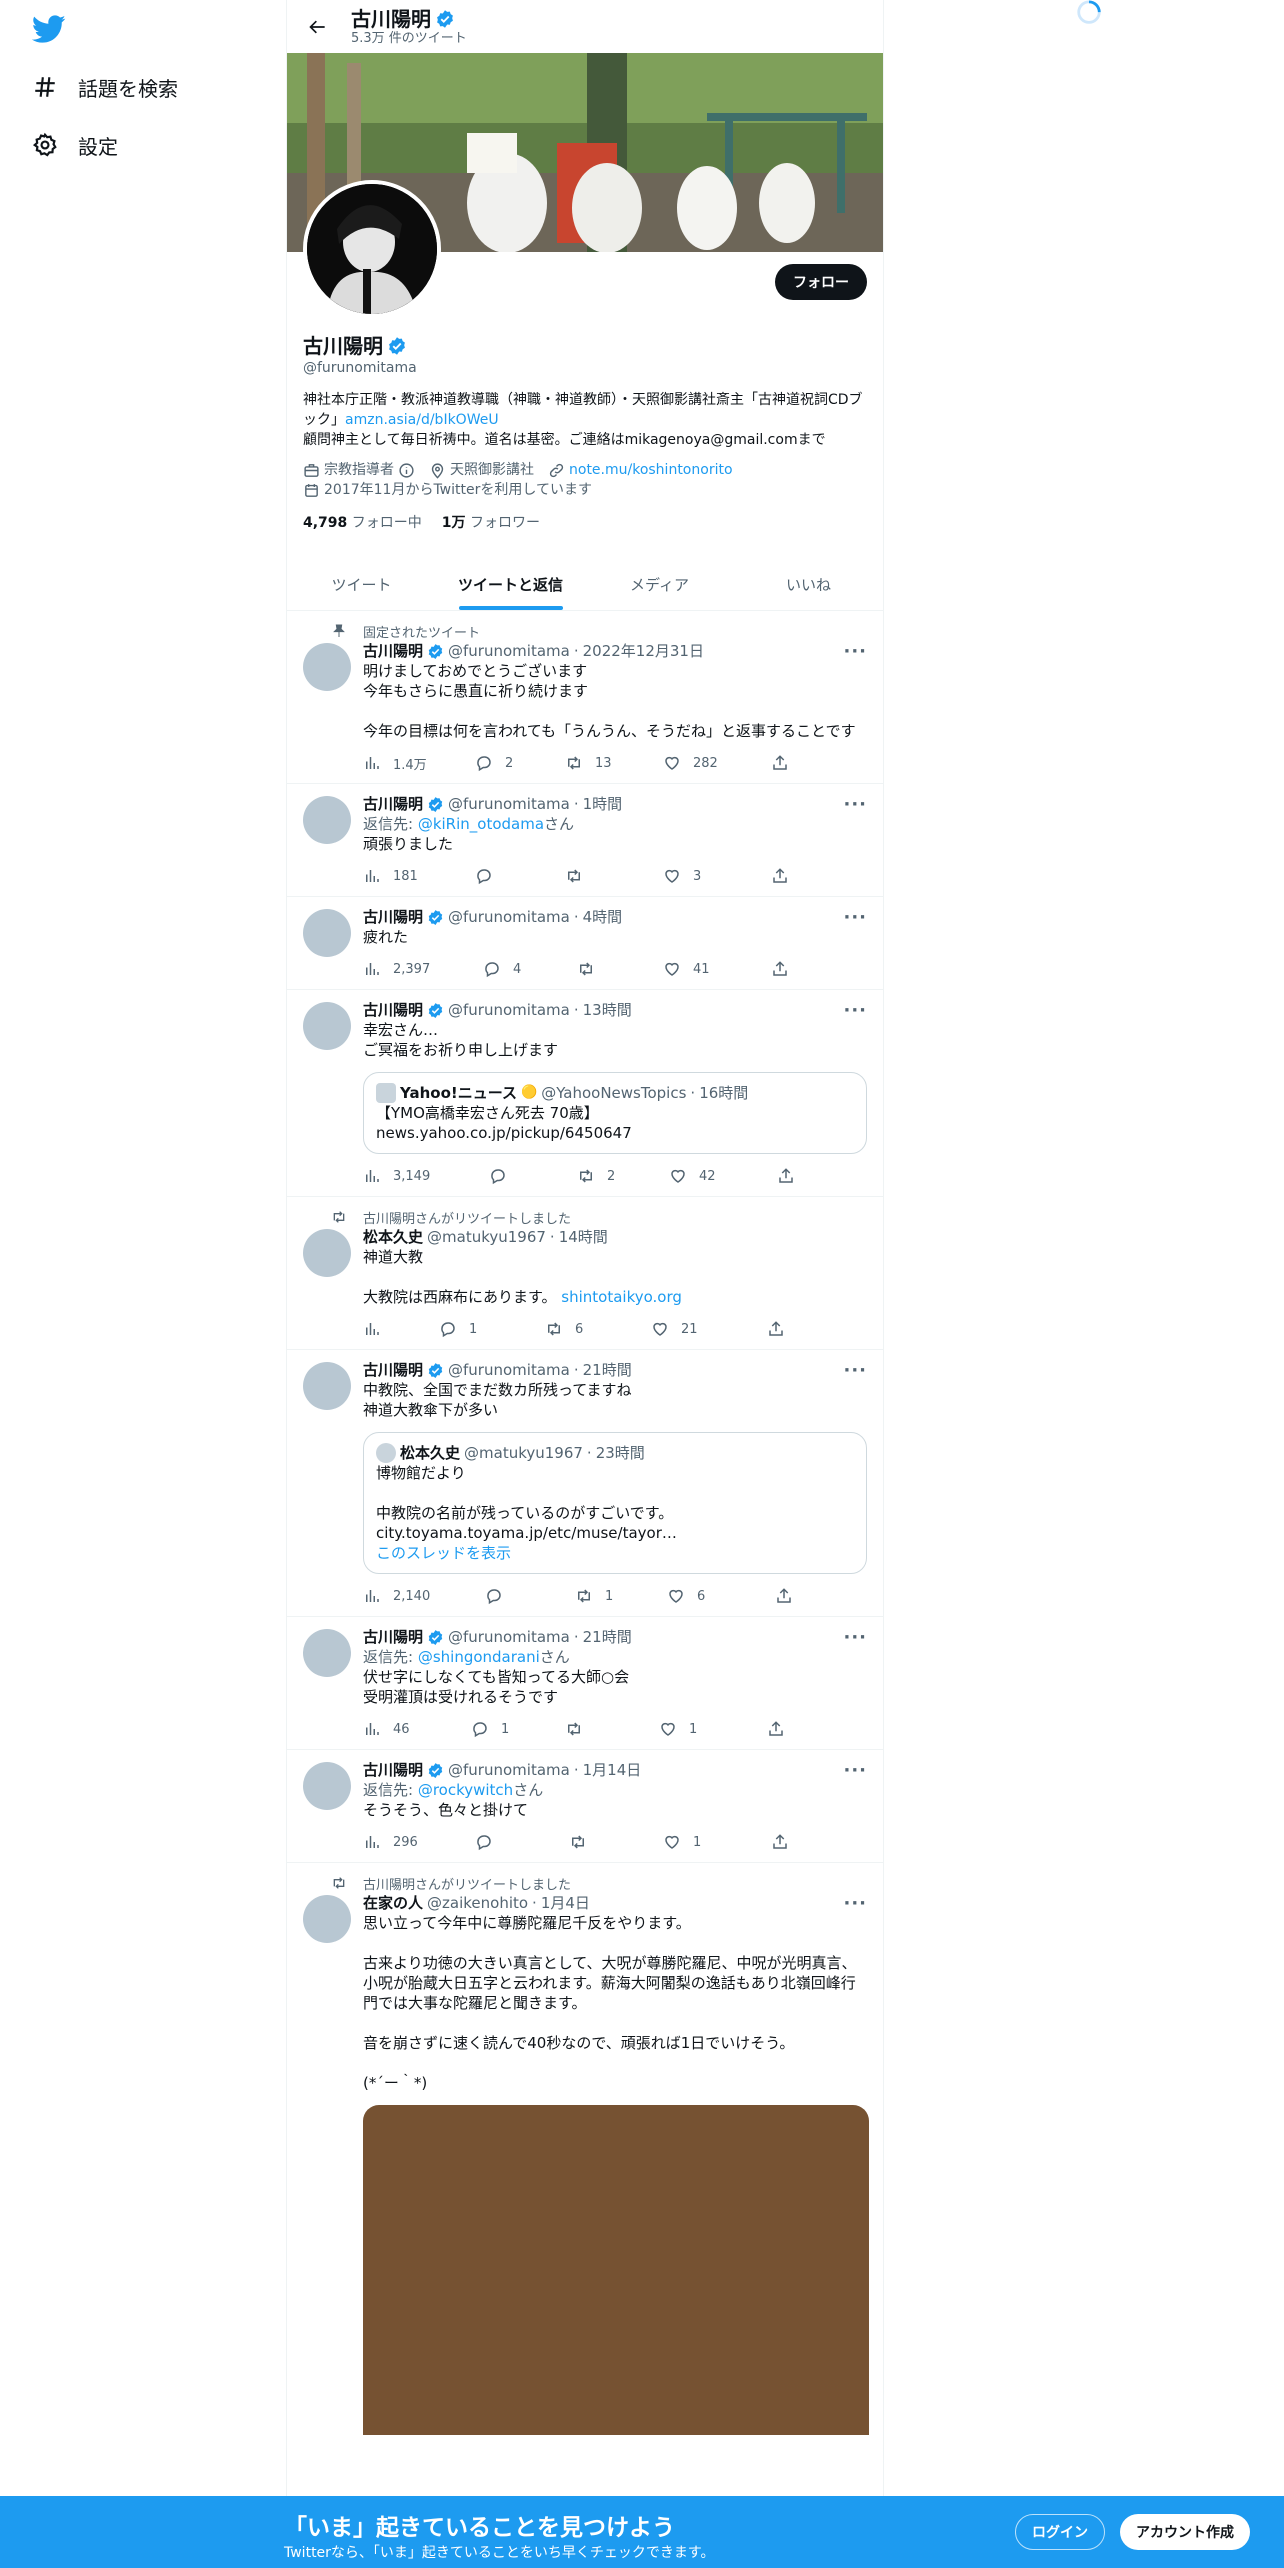  Describe the element at coordinates (723, 1176) in the screenshot. I see `like-button: 42` at that location.